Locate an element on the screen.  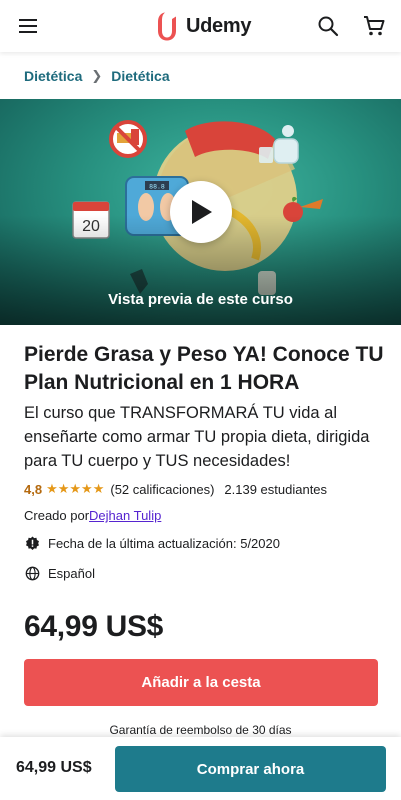
breadcrumb: Dietética ❯ Dietética is located at coordinates (97, 76).